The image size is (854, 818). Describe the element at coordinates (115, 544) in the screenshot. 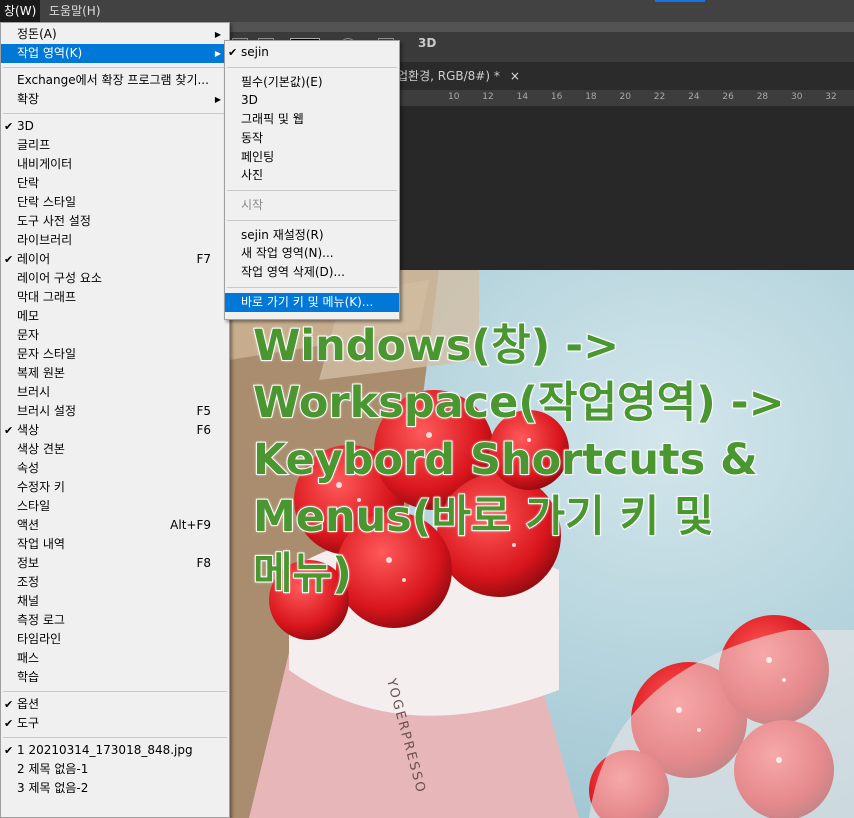

I see `menu-item: 작업 내역` at that location.